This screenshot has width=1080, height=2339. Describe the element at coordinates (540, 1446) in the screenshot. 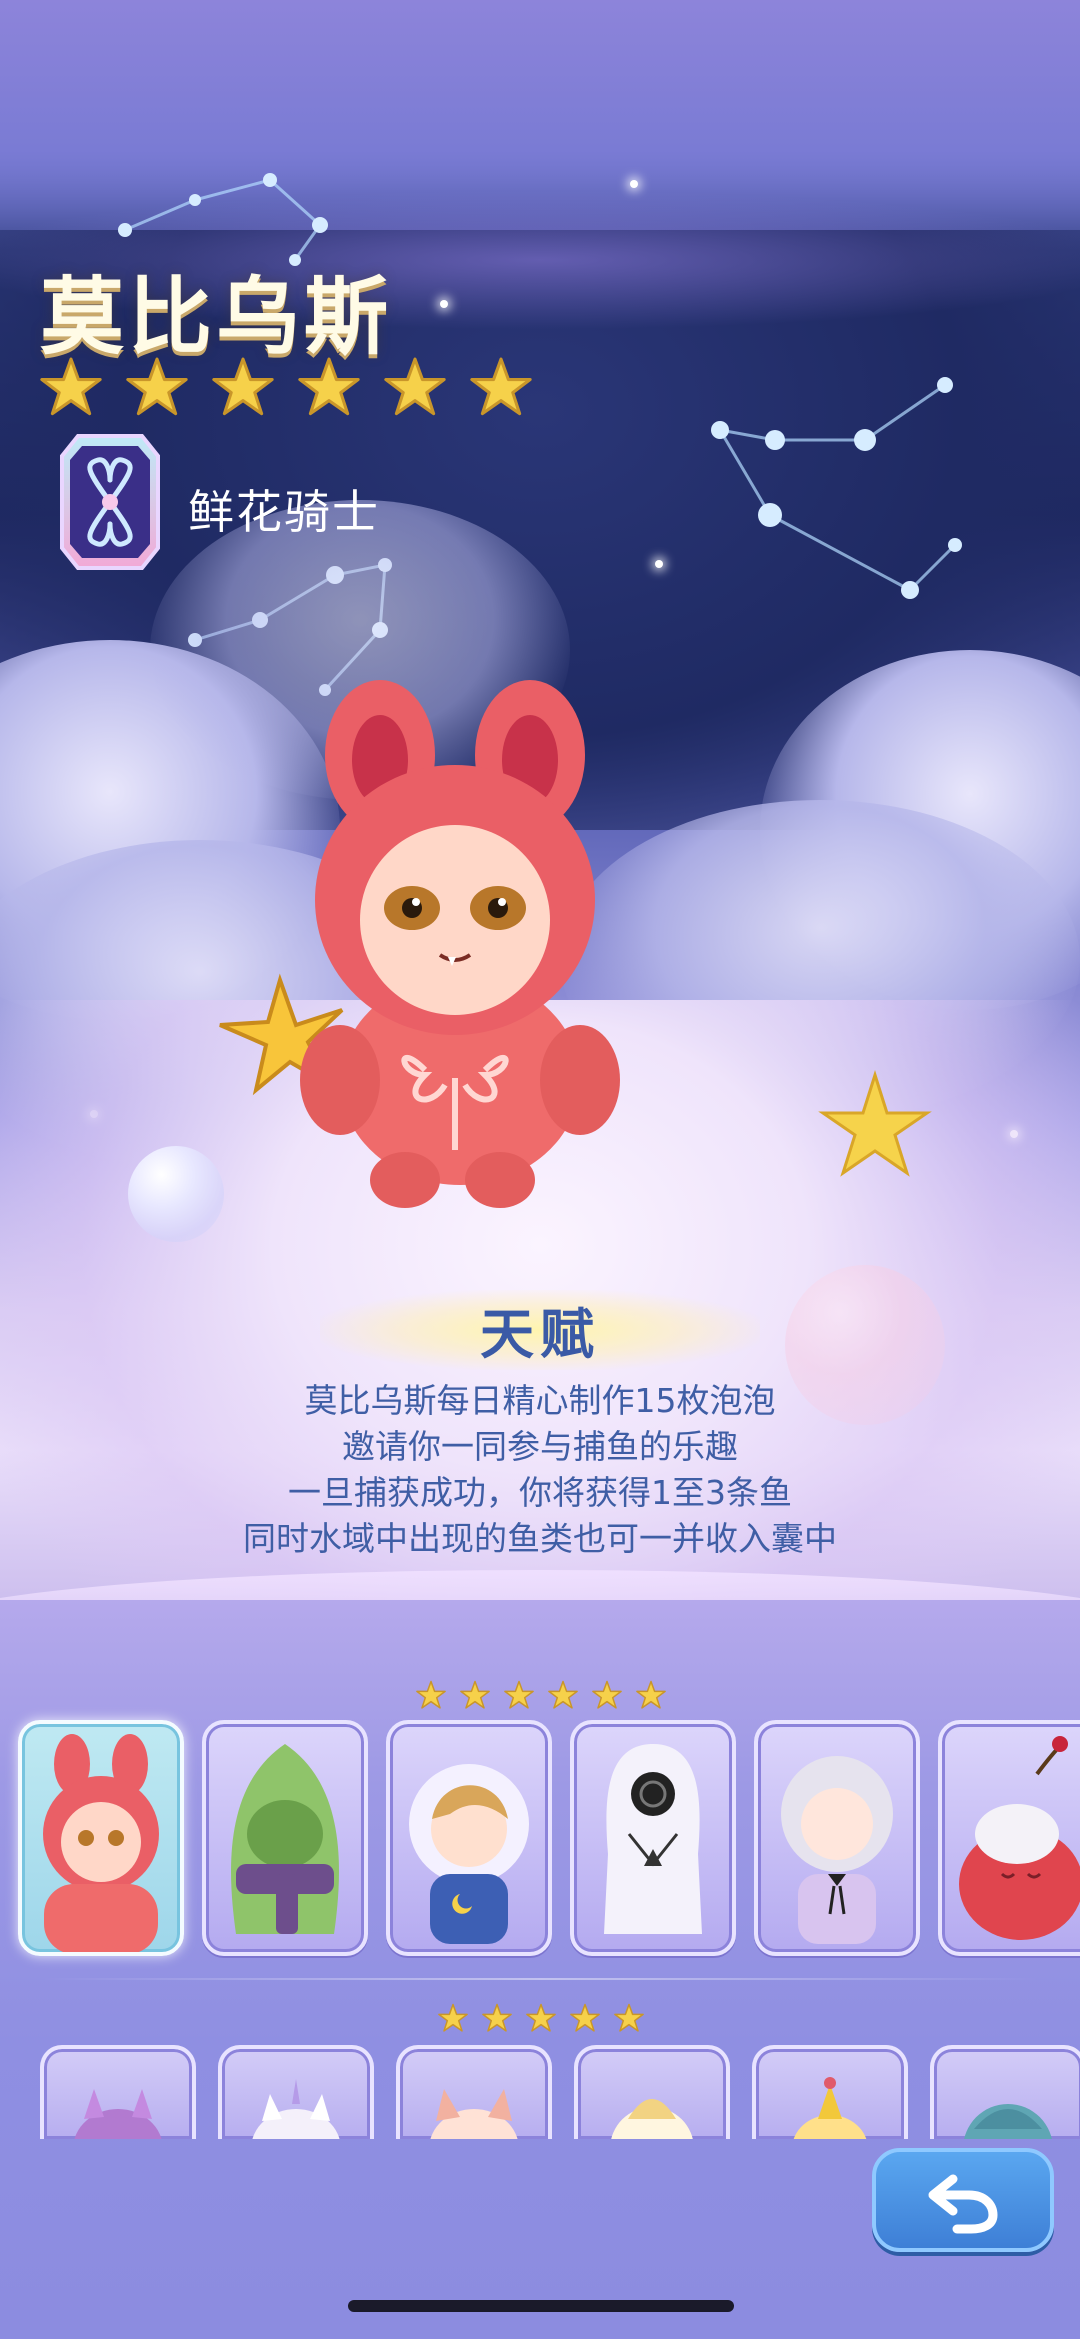

I see `talent-line: 邀请你一同参与捕鱼的乐趣` at that location.